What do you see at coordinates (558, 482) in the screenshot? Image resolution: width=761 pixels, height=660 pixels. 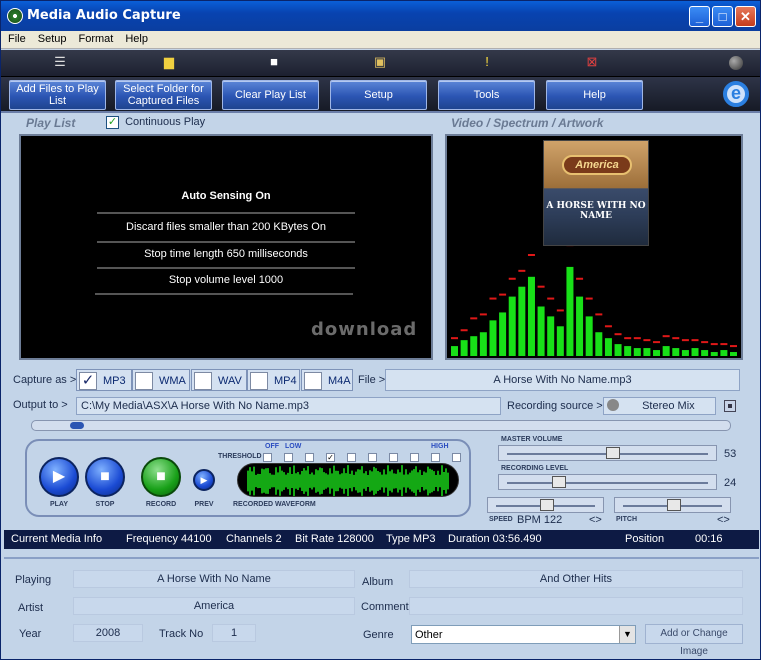 I see `recording-level-knob` at bounding box center [558, 482].